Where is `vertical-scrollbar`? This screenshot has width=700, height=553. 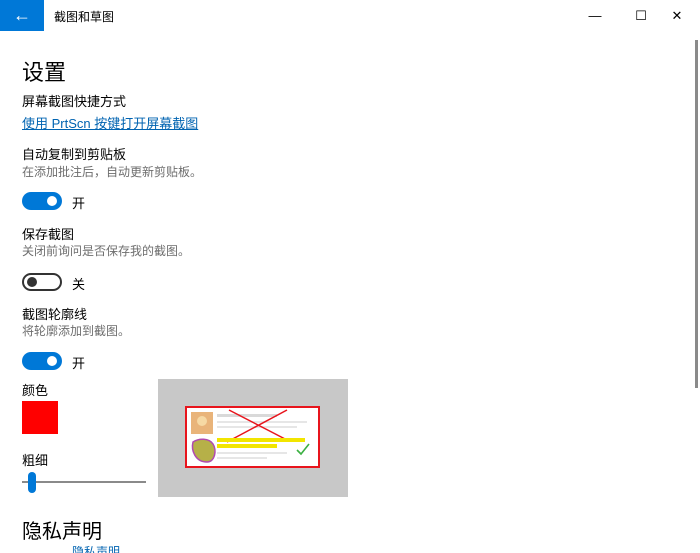 vertical-scrollbar is located at coordinates (697, 292).